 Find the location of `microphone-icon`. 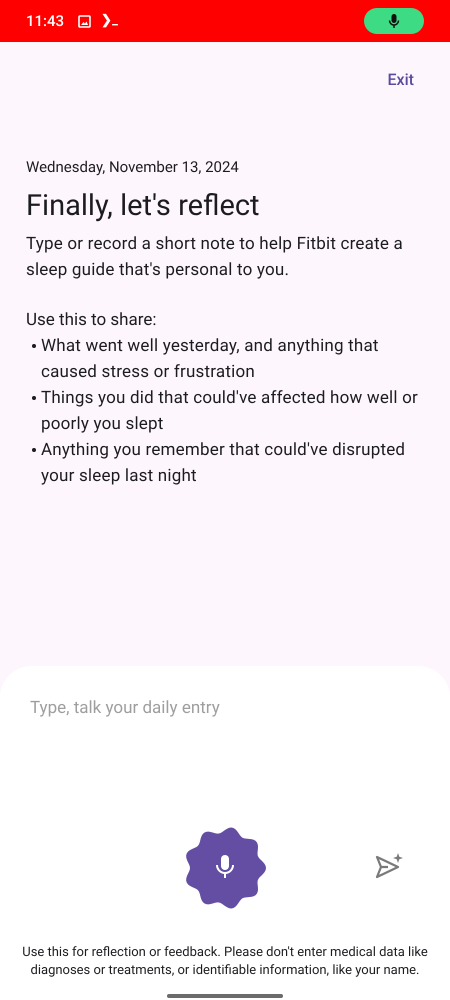

microphone-icon is located at coordinates (394, 21).